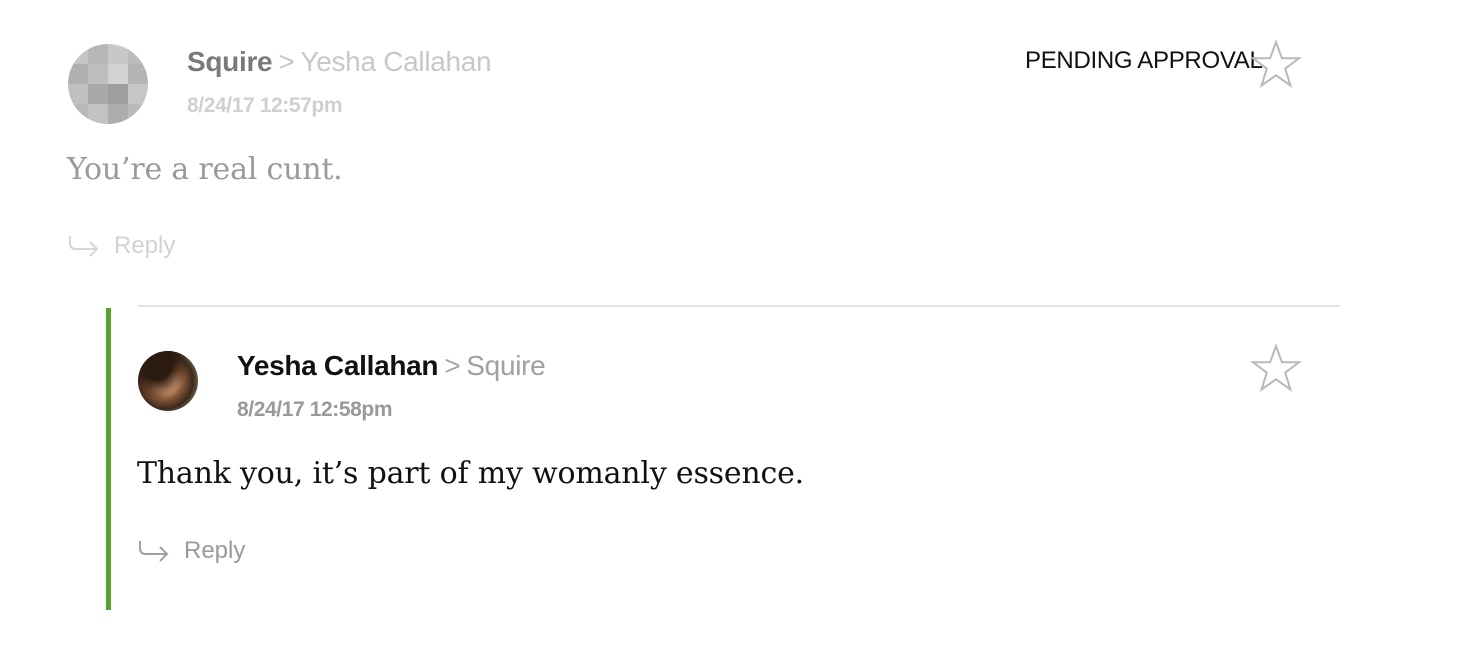 This screenshot has height=660, width=1468. I want to click on pending-approval-badge: PENDING APPROVAL, so click(1144, 60).